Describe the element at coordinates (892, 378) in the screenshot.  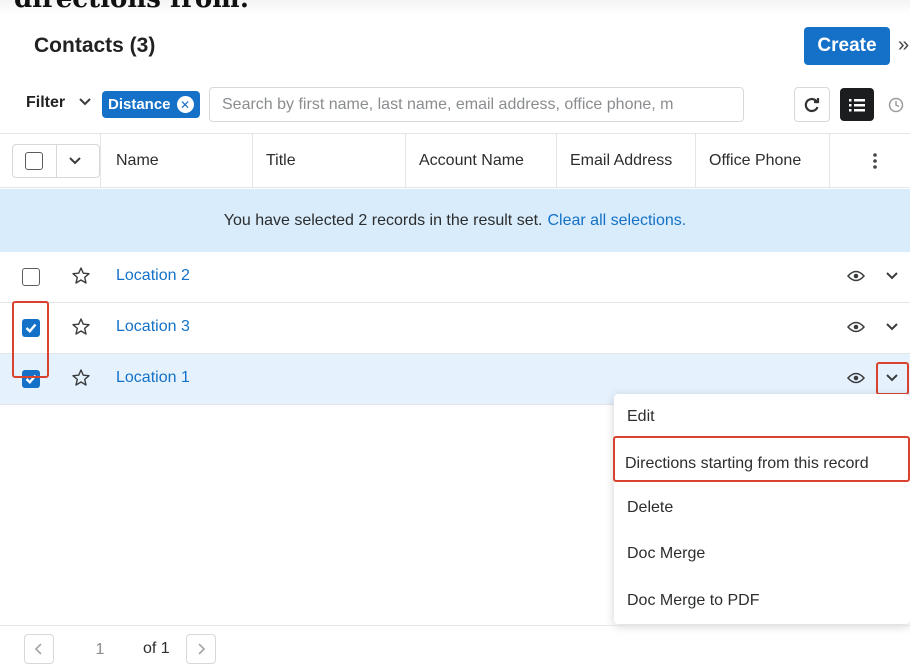
I see `chevron-highlight` at that location.